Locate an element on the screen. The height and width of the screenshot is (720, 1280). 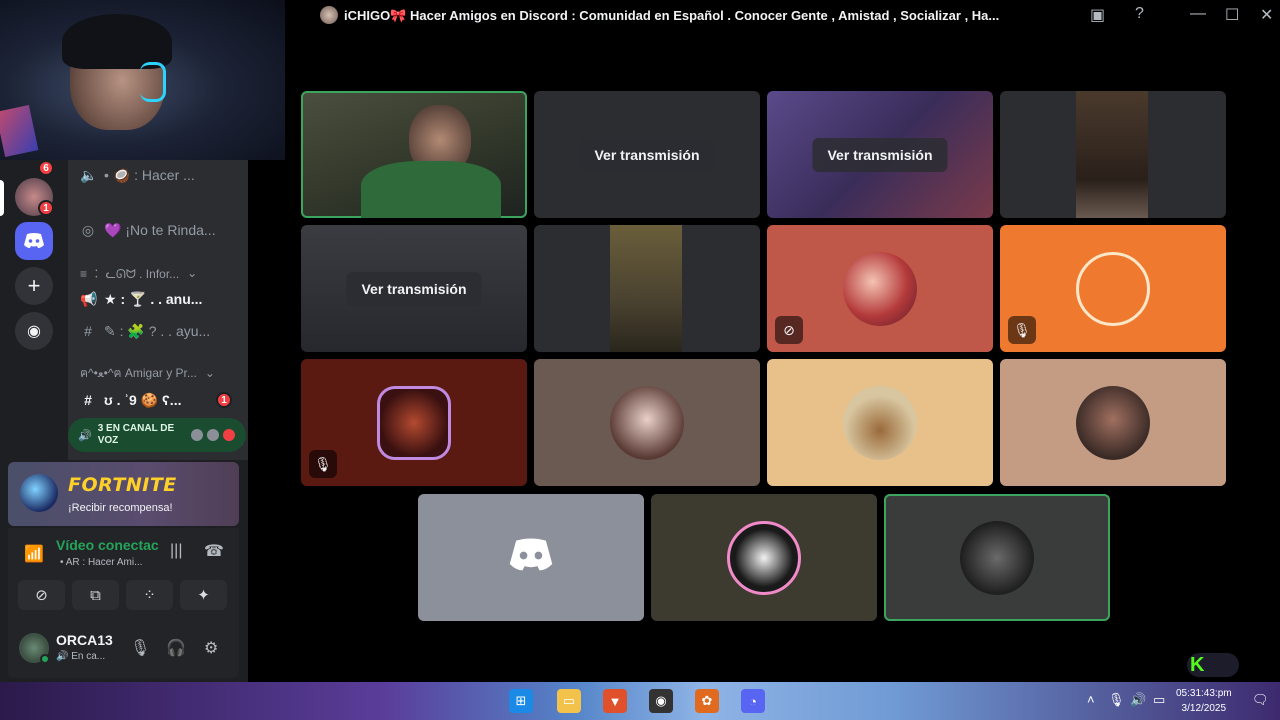
username: ORCA13 is located at coordinates (84, 640).